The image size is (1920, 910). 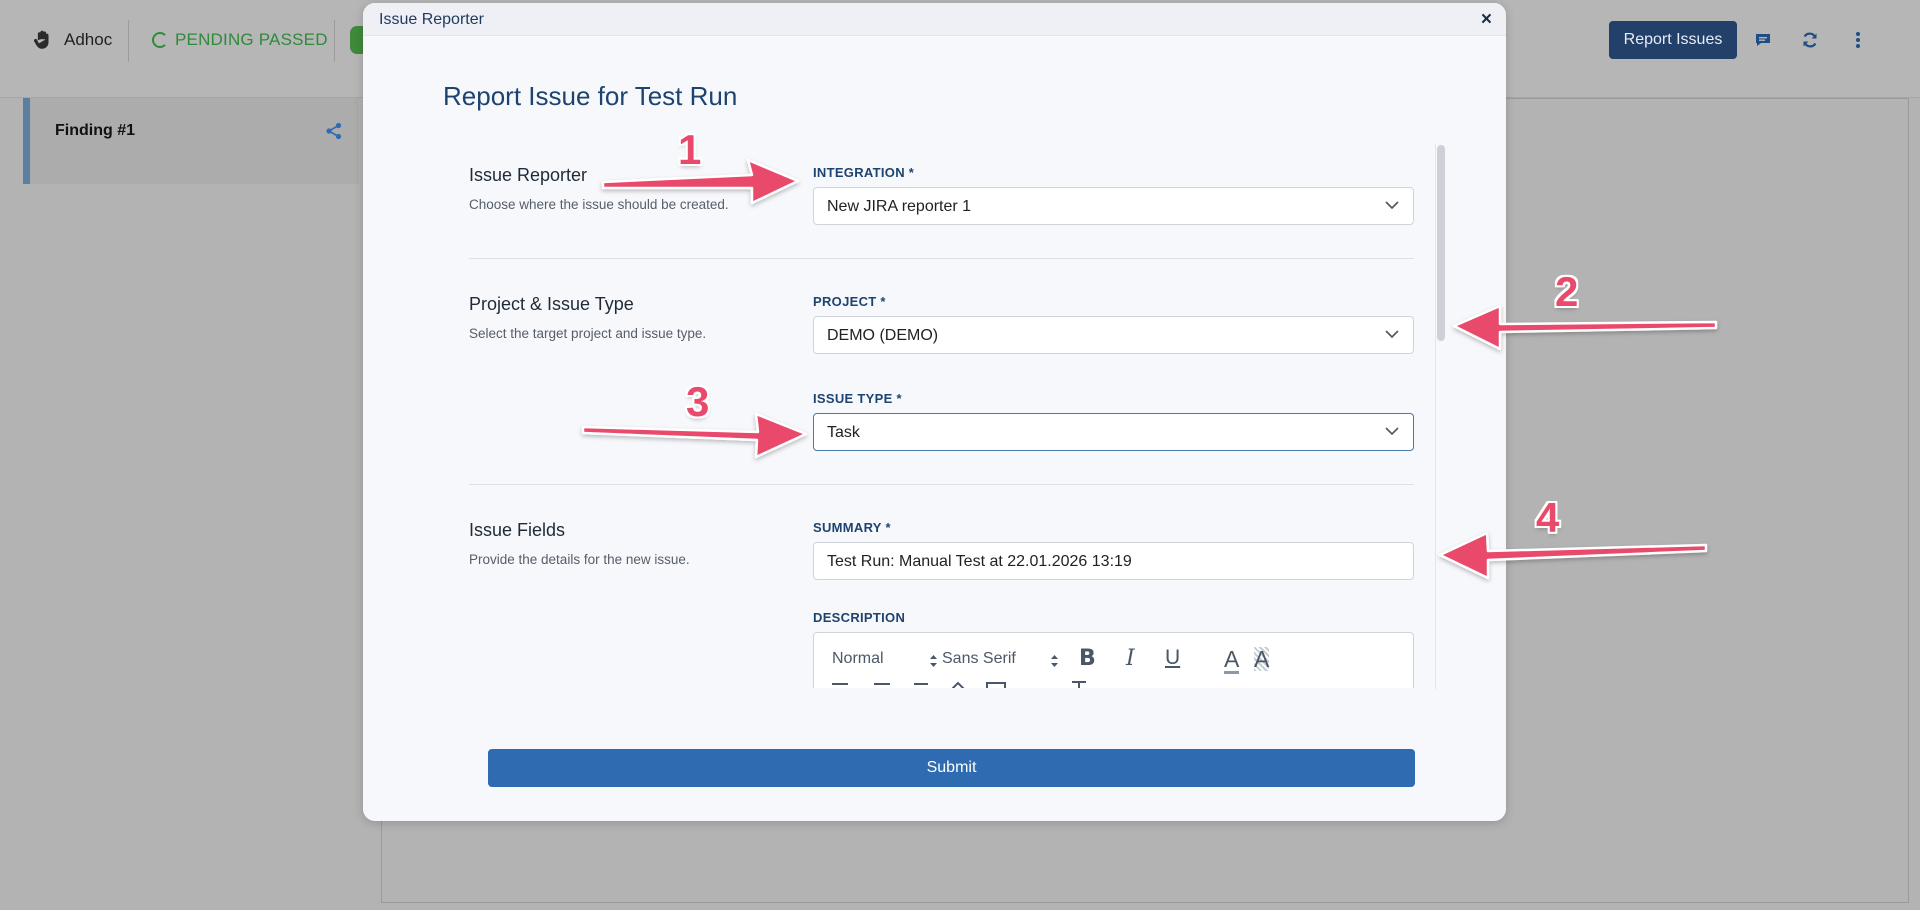 I want to click on annotation-number-1: 1, so click(x=690, y=149).